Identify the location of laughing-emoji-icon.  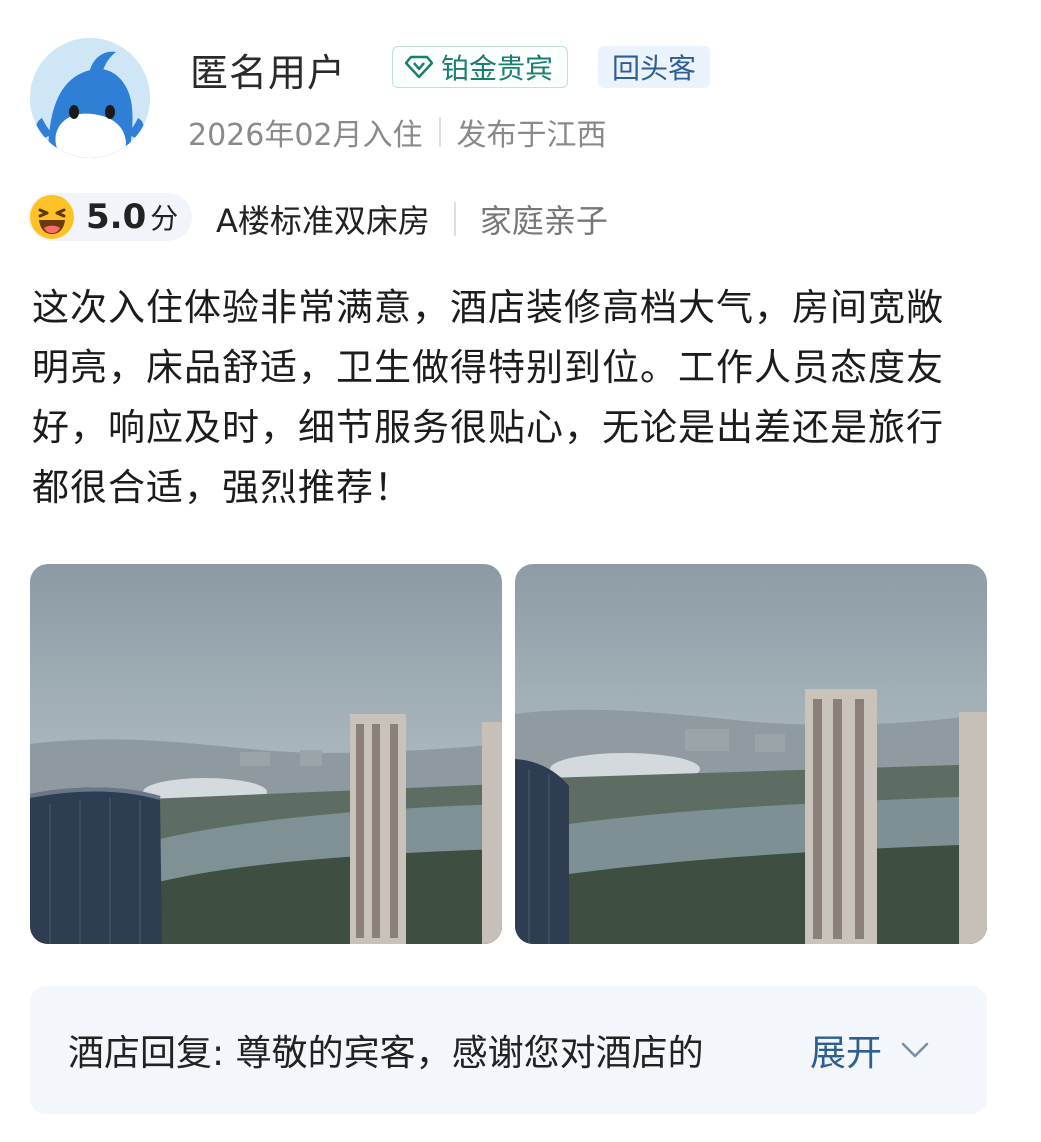
(52, 217).